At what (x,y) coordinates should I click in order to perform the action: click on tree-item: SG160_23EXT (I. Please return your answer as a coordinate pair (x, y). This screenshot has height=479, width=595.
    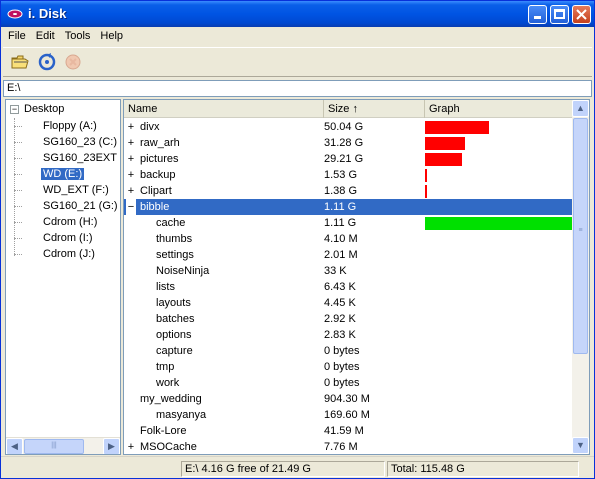
    Looking at the image, I should click on (67, 158).